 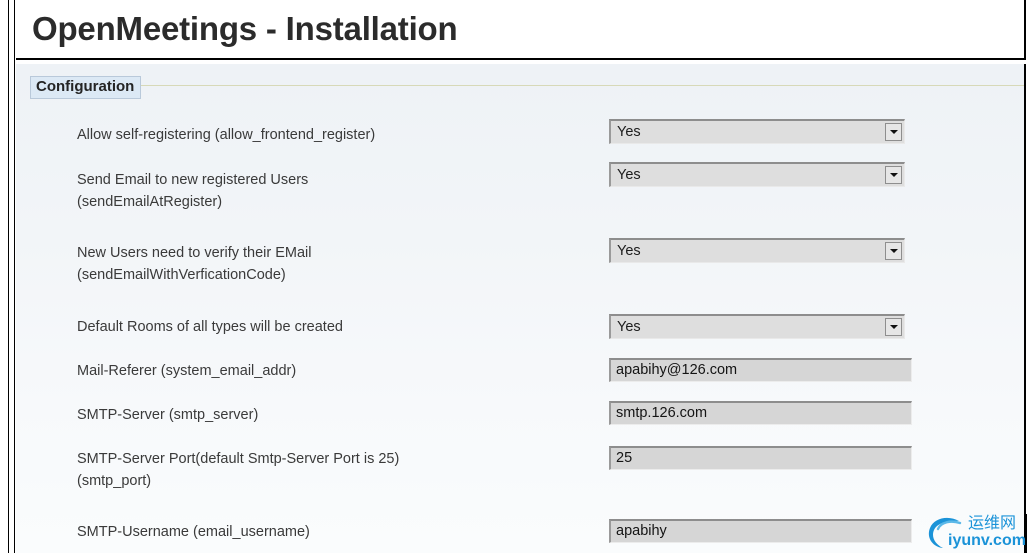 What do you see at coordinates (245, 28) in the screenshot?
I see `page-title: OpenMeetings - Installation` at bounding box center [245, 28].